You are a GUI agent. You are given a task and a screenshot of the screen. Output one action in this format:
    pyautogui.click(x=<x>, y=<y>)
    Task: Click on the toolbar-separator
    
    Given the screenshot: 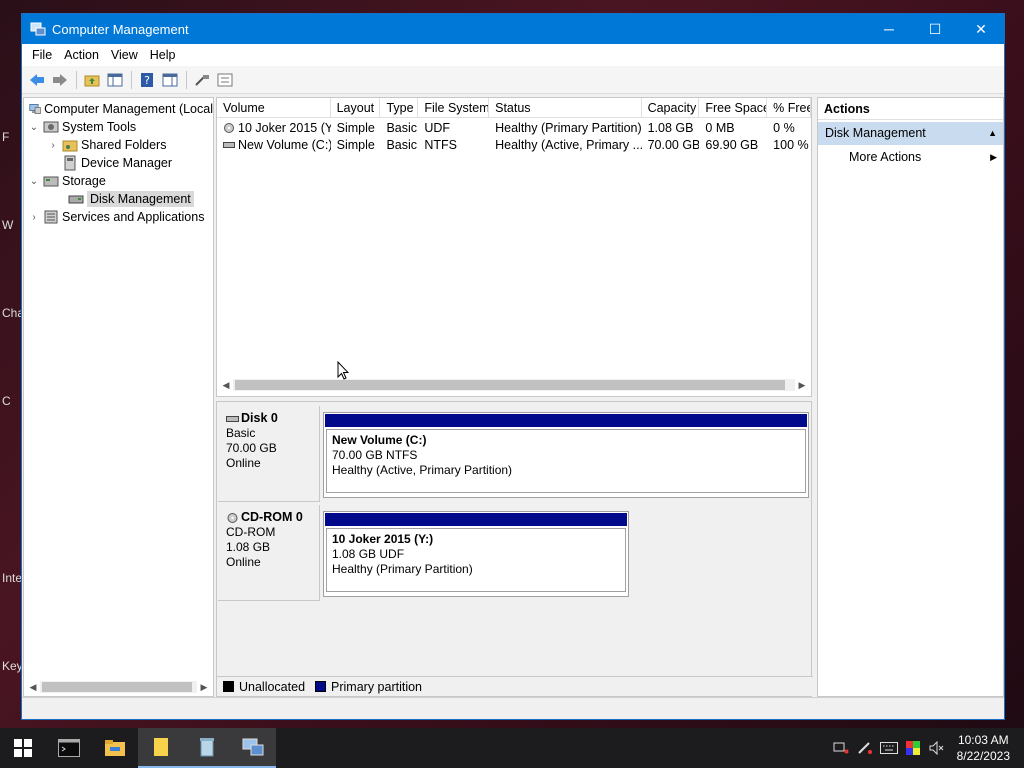 What is the action you would take?
    pyautogui.click(x=186, y=79)
    